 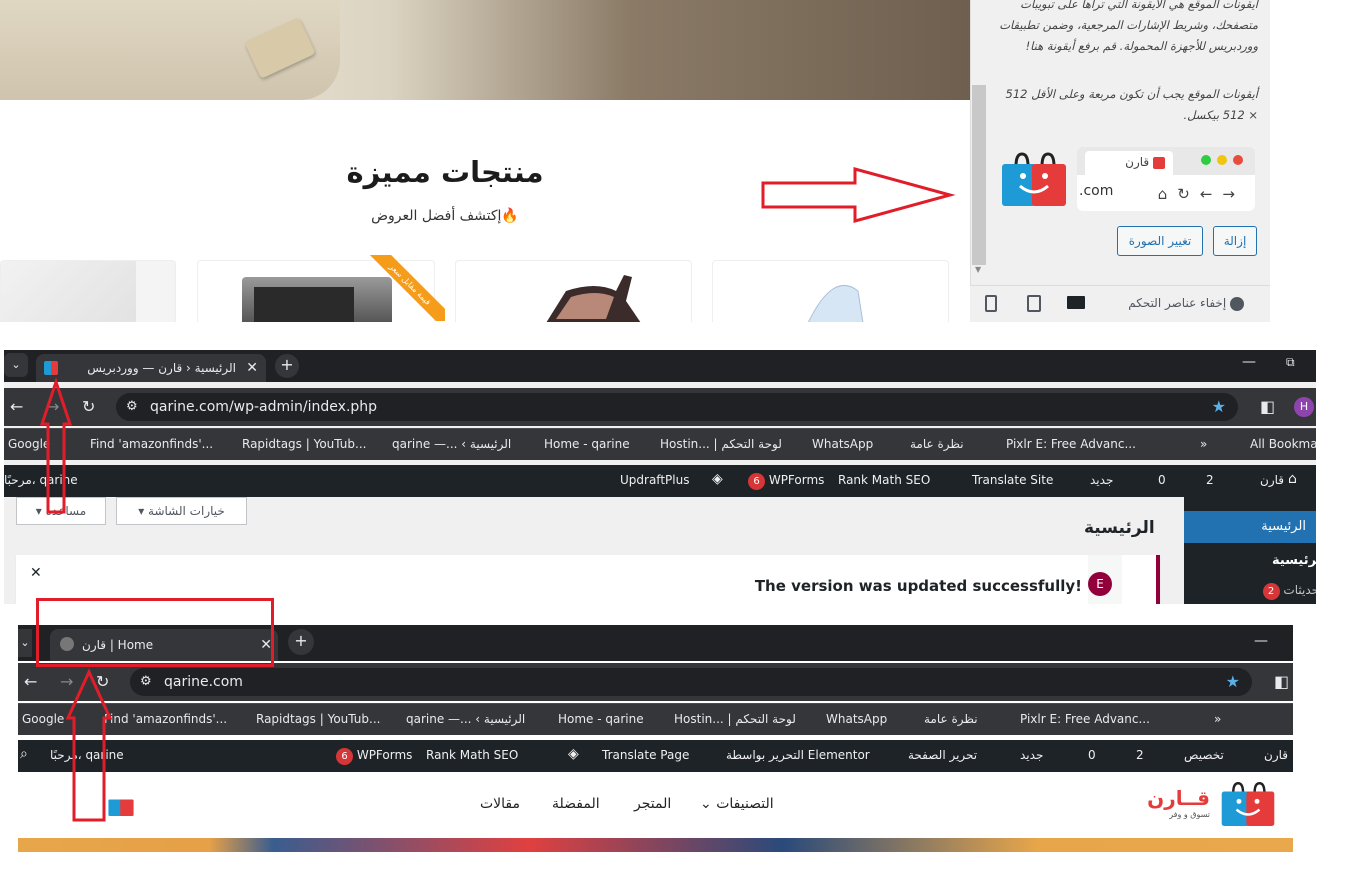 What do you see at coordinates (737, 804) in the screenshot?
I see `nav-categories: التصنيفات ⌄` at bounding box center [737, 804].